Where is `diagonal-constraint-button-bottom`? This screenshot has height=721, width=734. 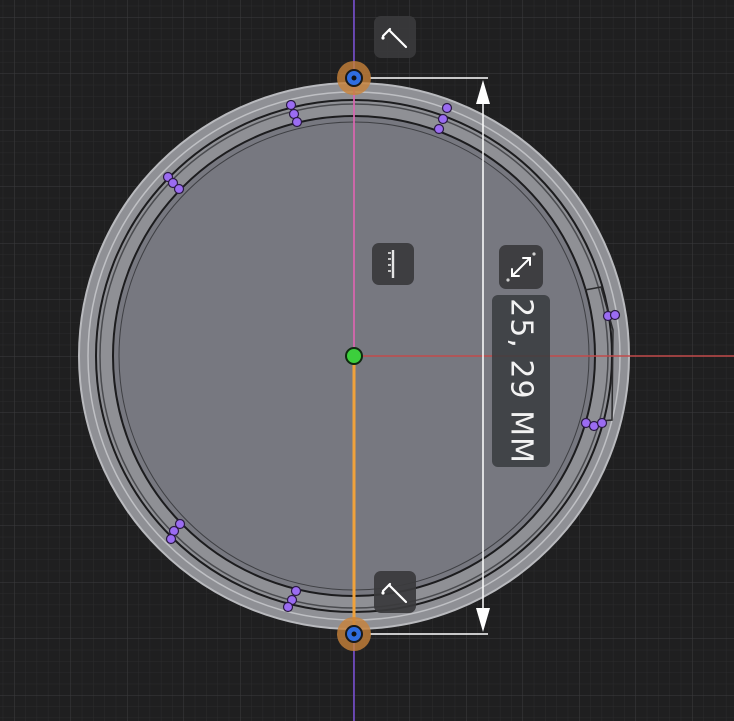 diagonal-constraint-button-bottom is located at coordinates (395, 592).